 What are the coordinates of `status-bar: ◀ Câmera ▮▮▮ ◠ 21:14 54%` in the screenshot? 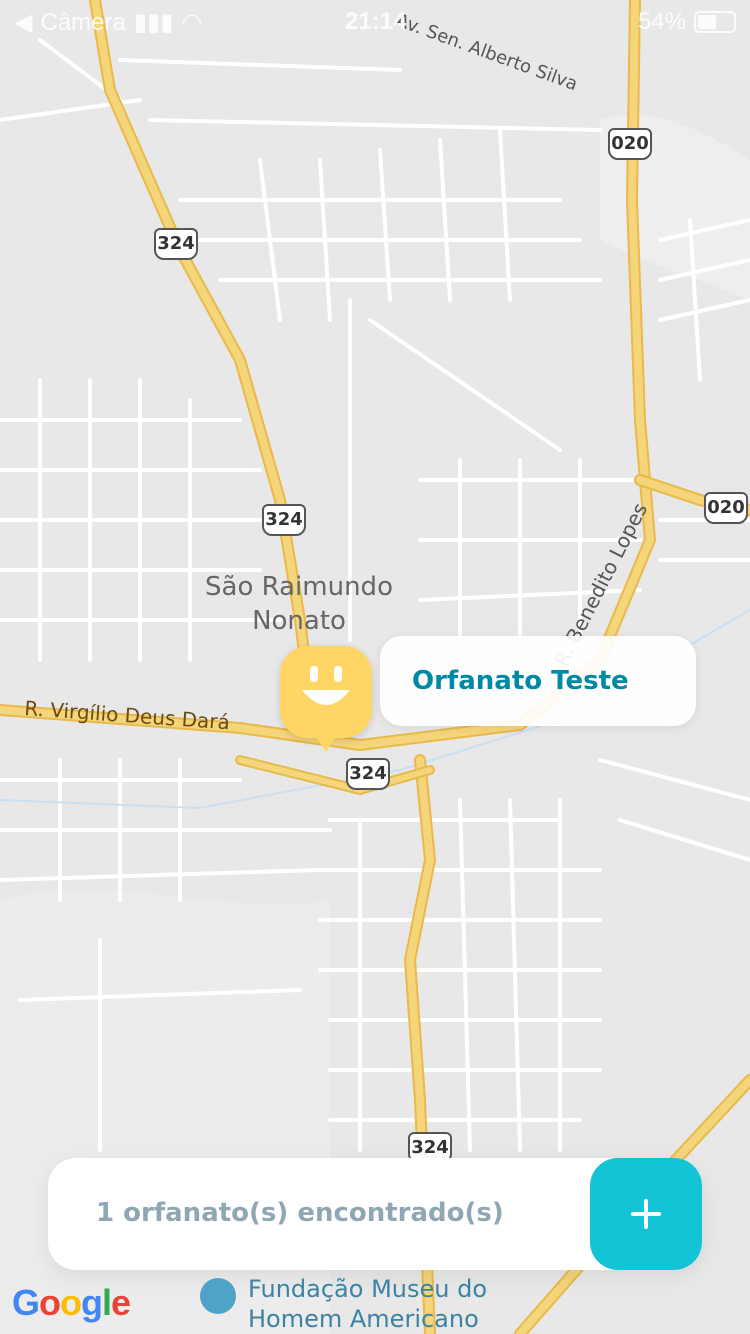 It's located at (375, 20).